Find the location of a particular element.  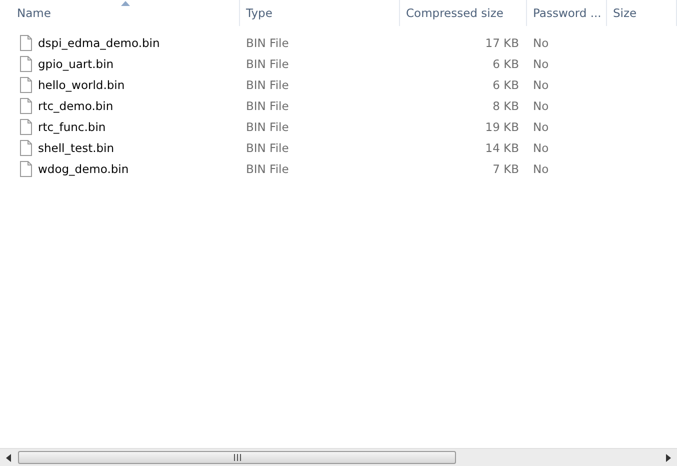

file-name: shell_test.bin is located at coordinates (76, 147).